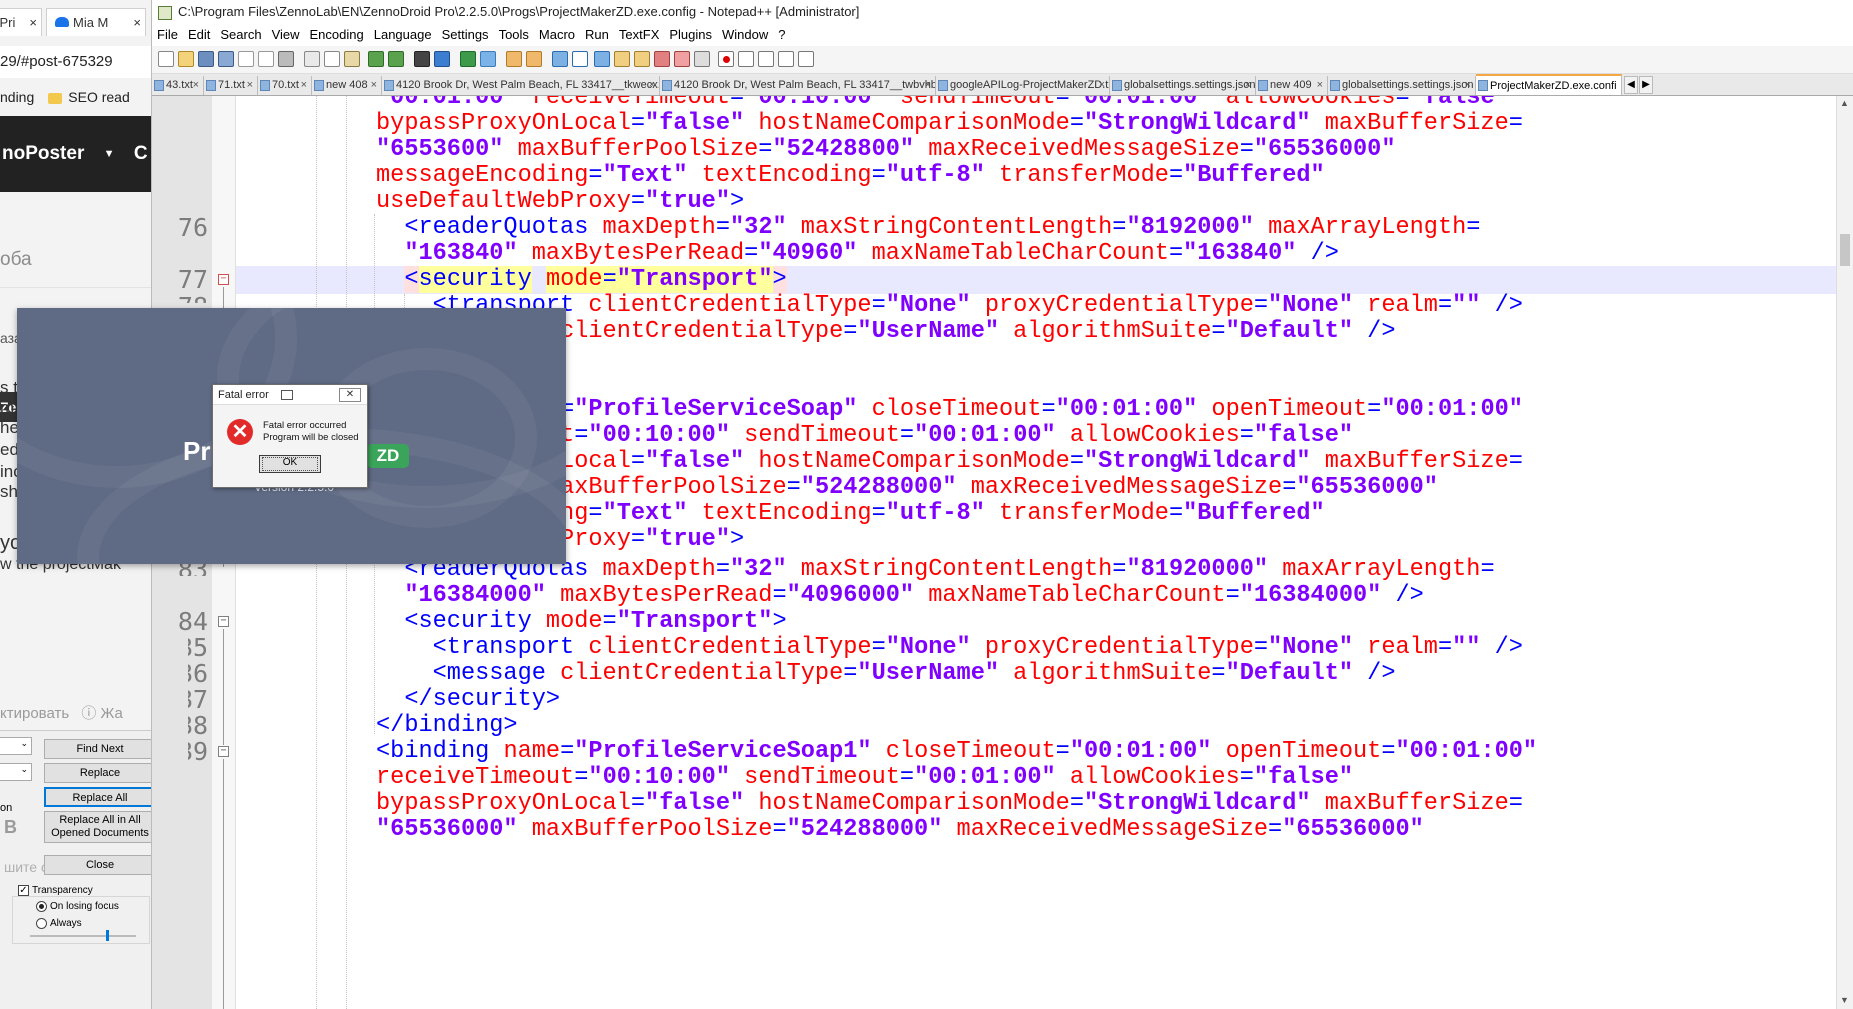  What do you see at coordinates (639, 35) in the screenshot?
I see `menu-textfx: TextFX` at bounding box center [639, 35].